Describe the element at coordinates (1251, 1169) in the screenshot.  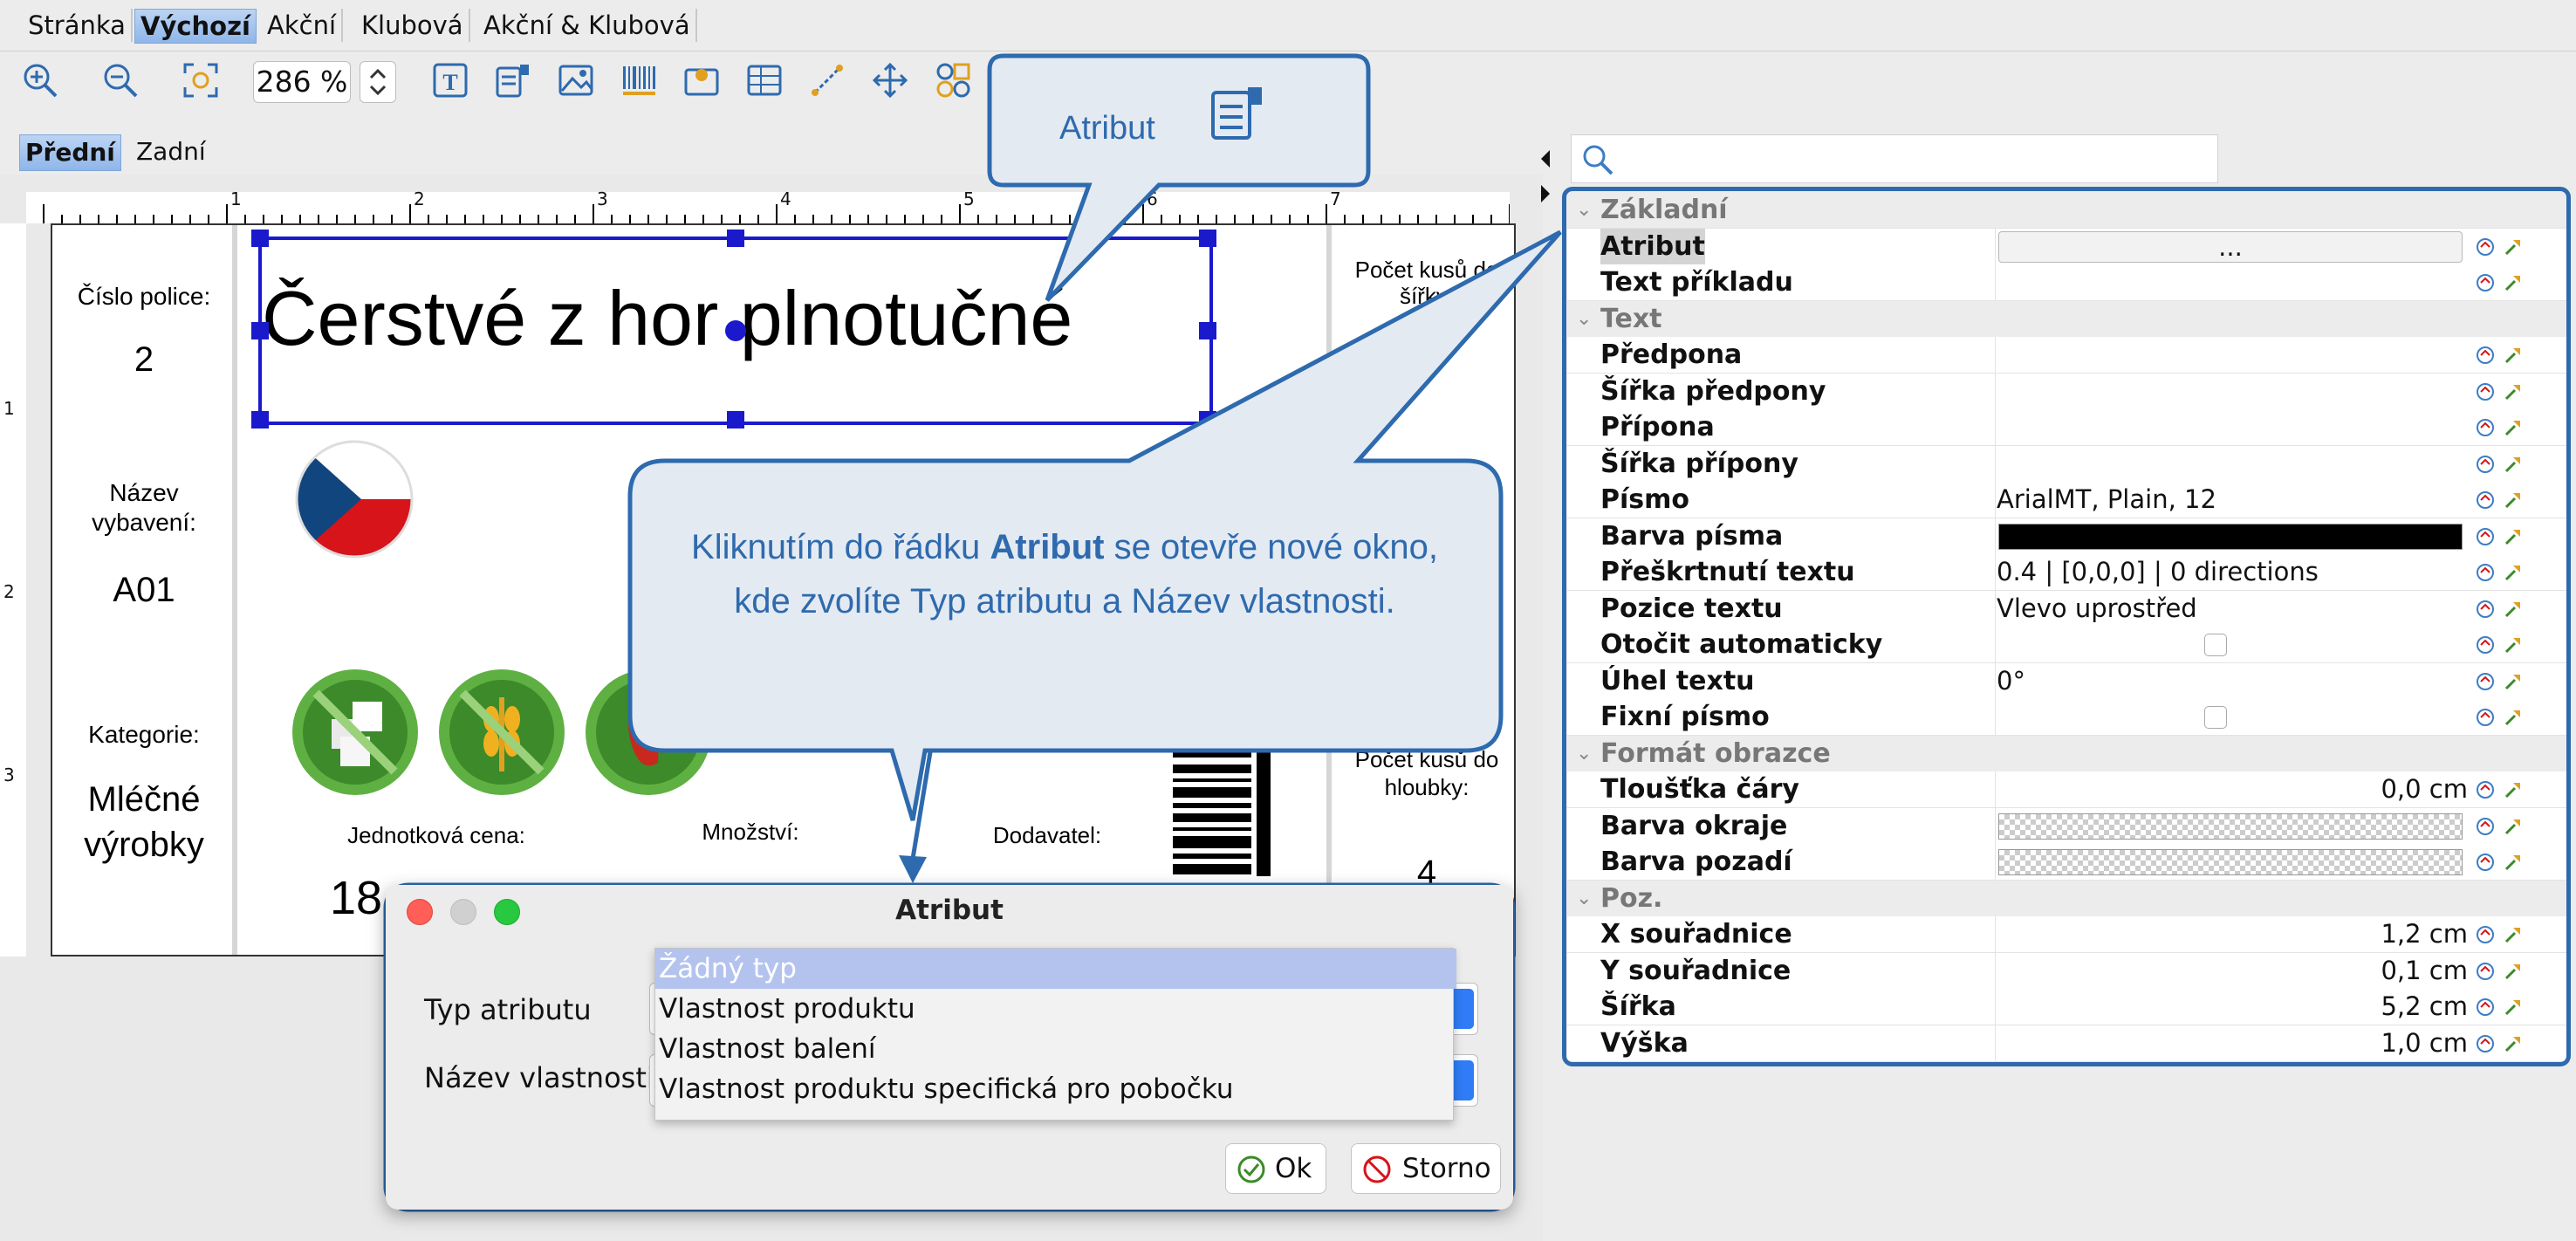
I see `ok-icon` at that location.